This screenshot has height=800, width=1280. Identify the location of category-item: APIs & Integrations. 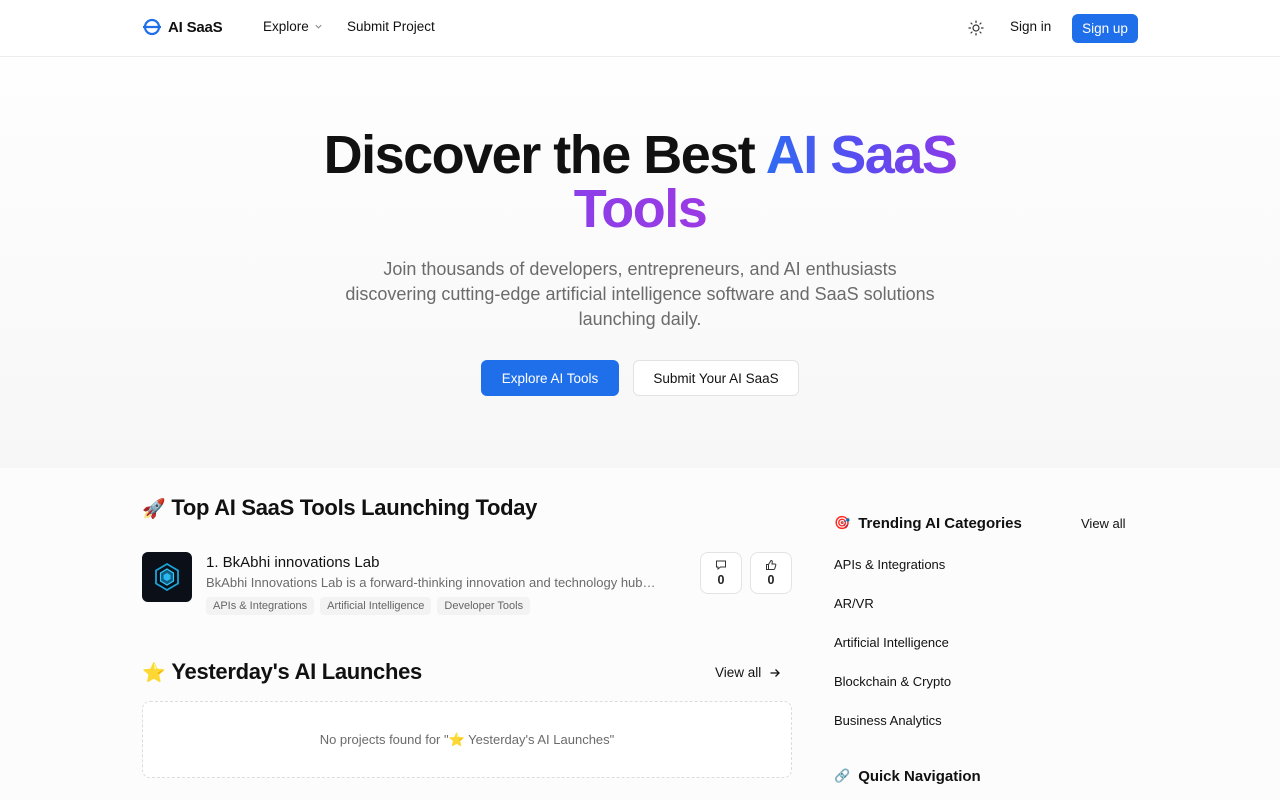
(889, 564).